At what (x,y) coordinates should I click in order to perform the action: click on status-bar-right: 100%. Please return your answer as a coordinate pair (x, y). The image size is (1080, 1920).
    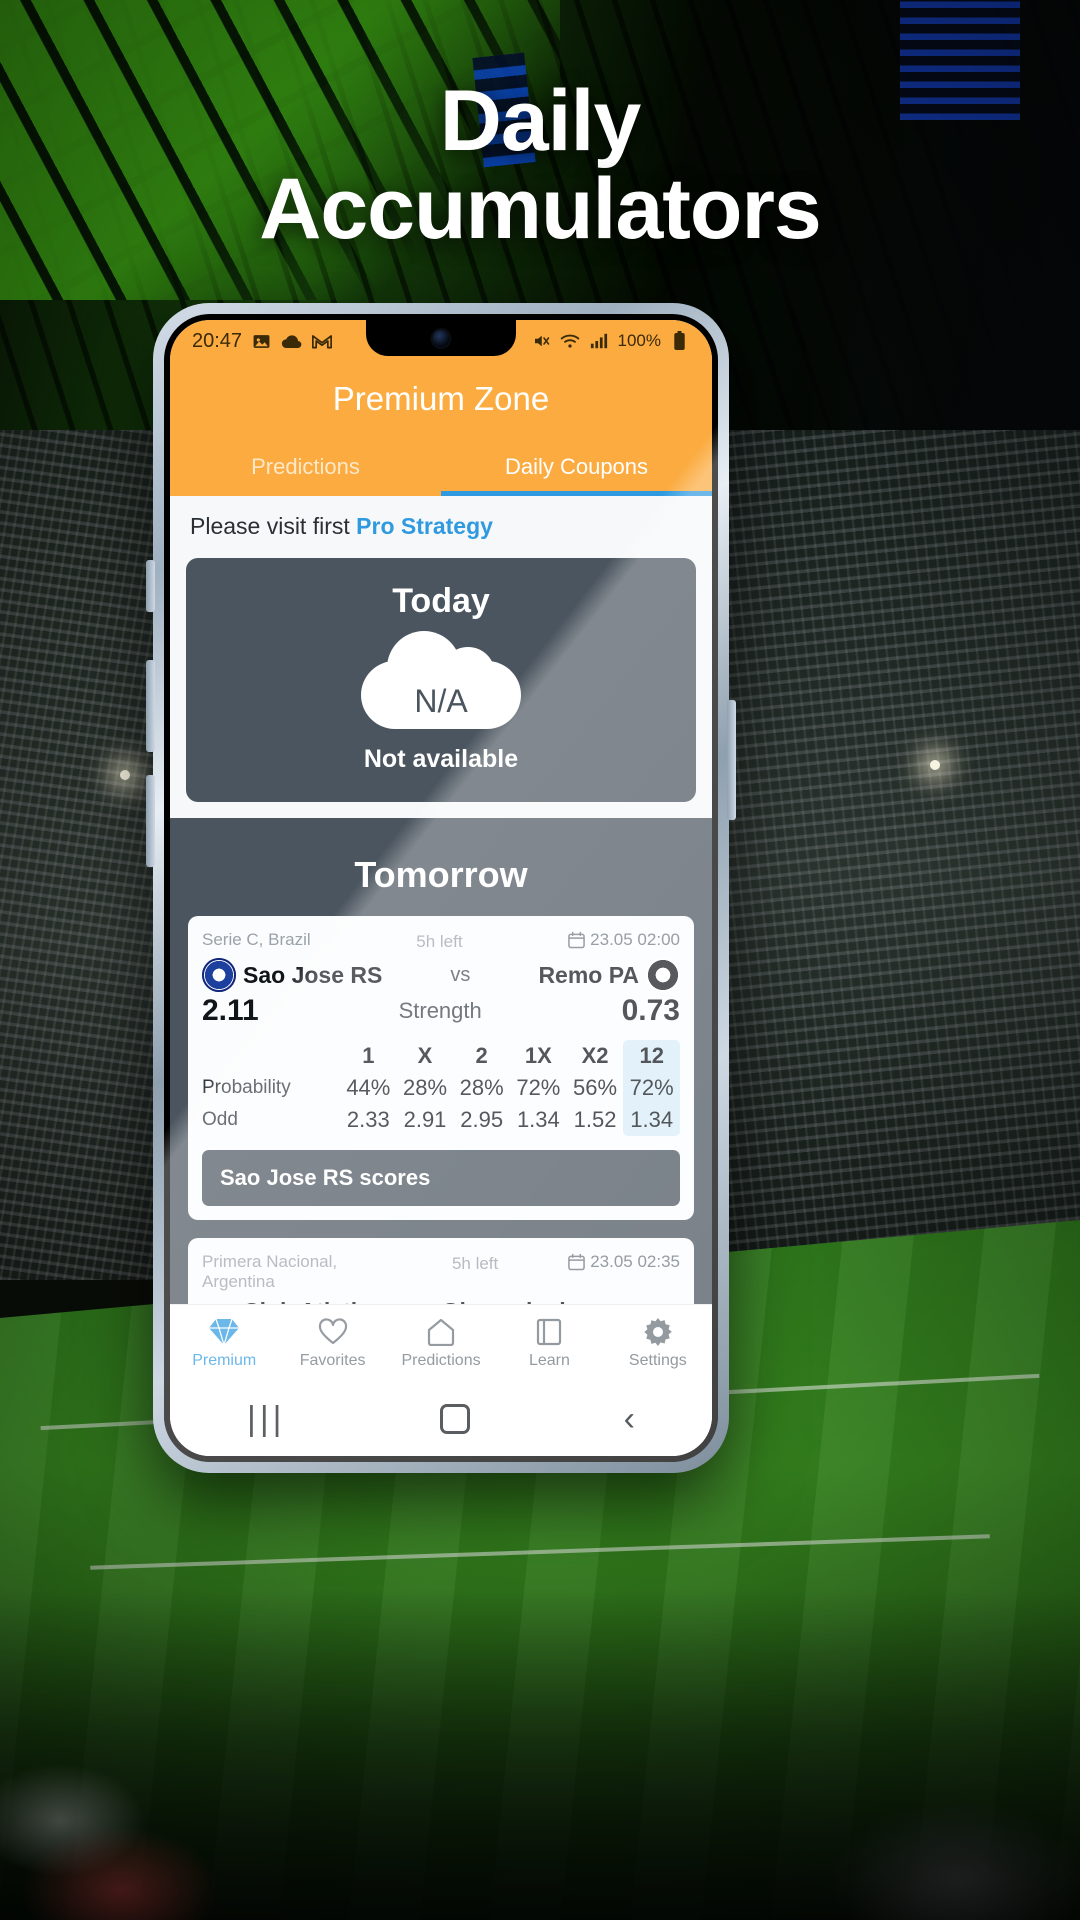
    Looking at the image, I should click on (610, 341).